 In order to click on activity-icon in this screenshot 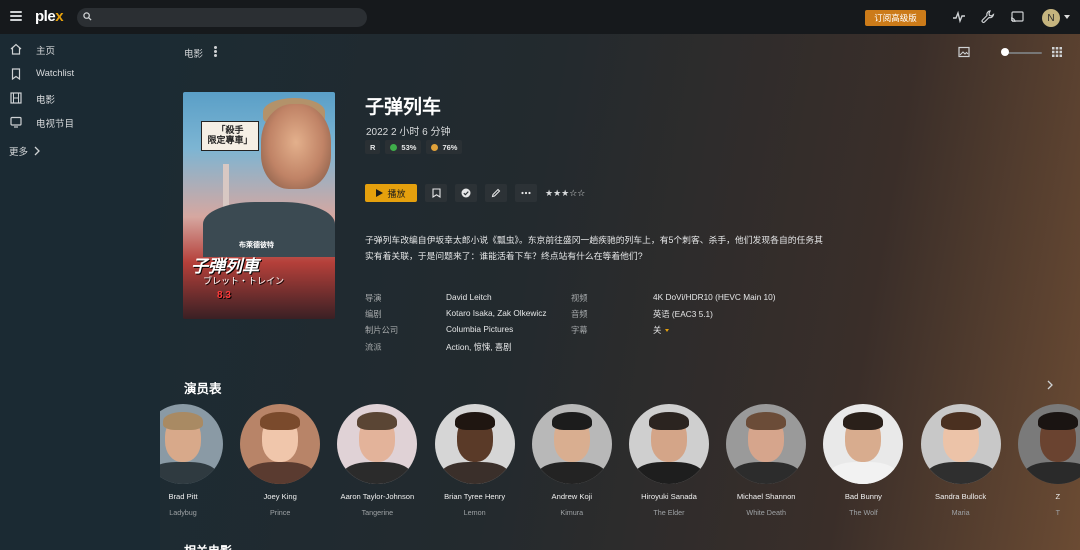, I will do `click(959, 17)`.